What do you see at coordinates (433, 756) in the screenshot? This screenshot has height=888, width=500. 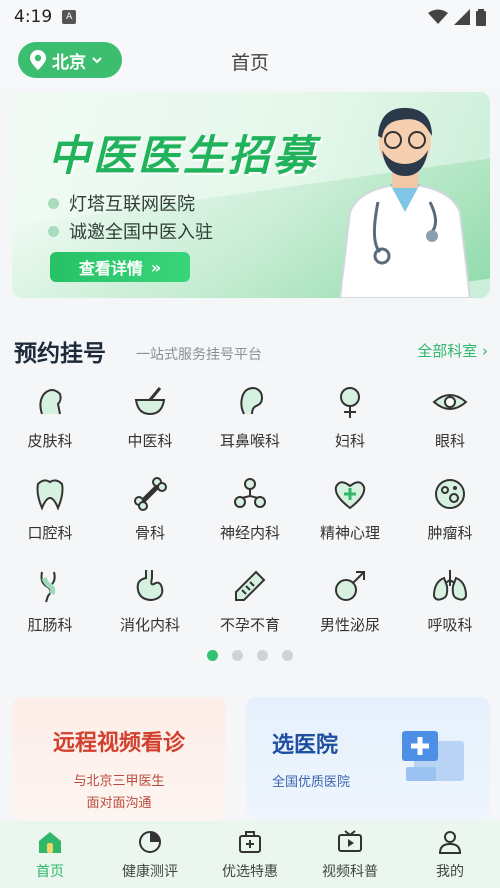 I see `hospital-icon` at bounding box center [433, 756].